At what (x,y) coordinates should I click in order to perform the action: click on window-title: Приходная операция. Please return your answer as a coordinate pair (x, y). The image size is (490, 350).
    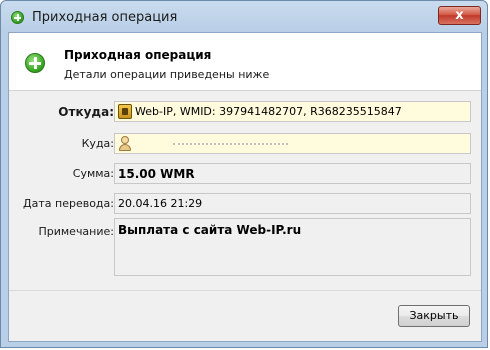
    Looking at the image, I should click on (105, 17).